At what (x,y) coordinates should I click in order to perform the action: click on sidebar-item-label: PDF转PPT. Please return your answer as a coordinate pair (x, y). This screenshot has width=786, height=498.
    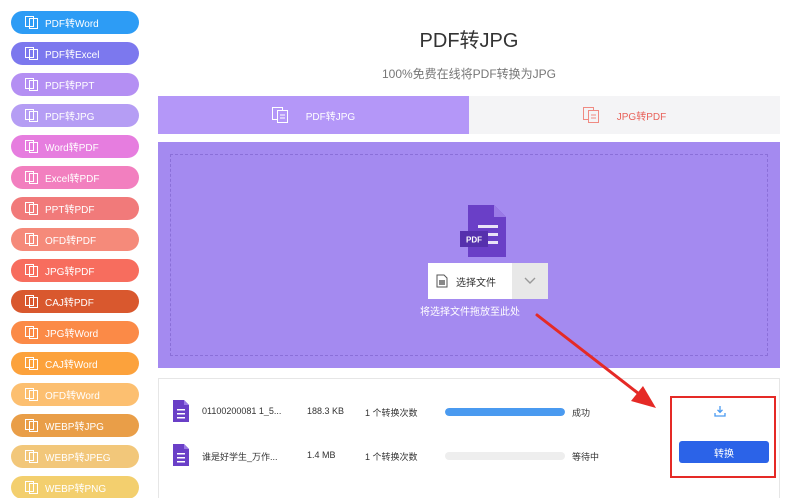
    Looking at the image, I should click on (70, 86).